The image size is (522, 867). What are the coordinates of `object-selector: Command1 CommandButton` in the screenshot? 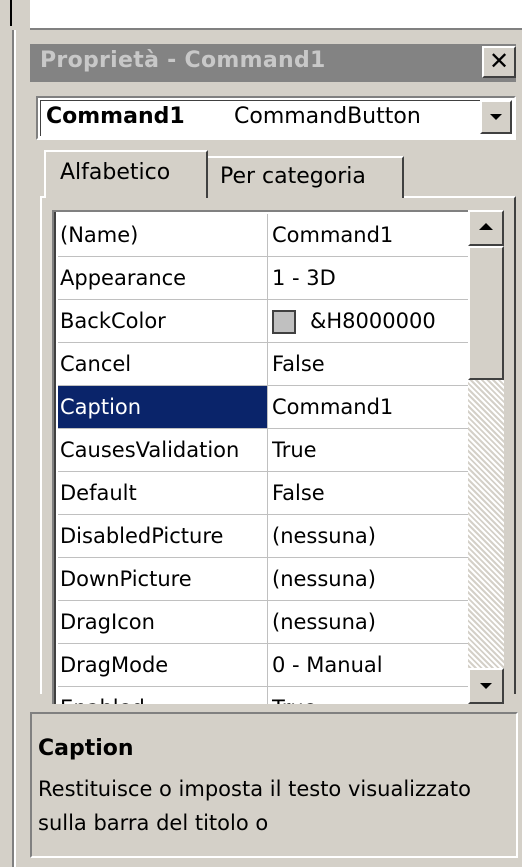 It's located at (276, 118).